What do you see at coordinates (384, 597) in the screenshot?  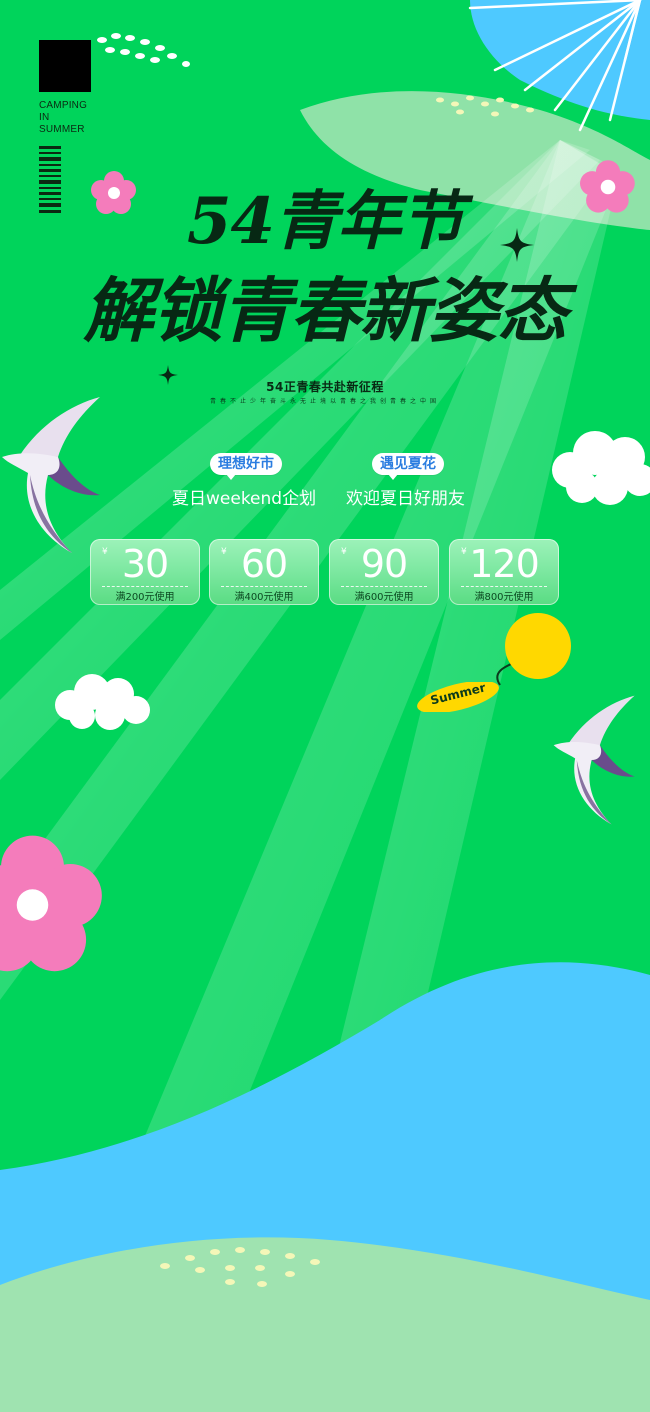 I see `coupon-condition: 满600元使用` at bounding box center [384, 597].